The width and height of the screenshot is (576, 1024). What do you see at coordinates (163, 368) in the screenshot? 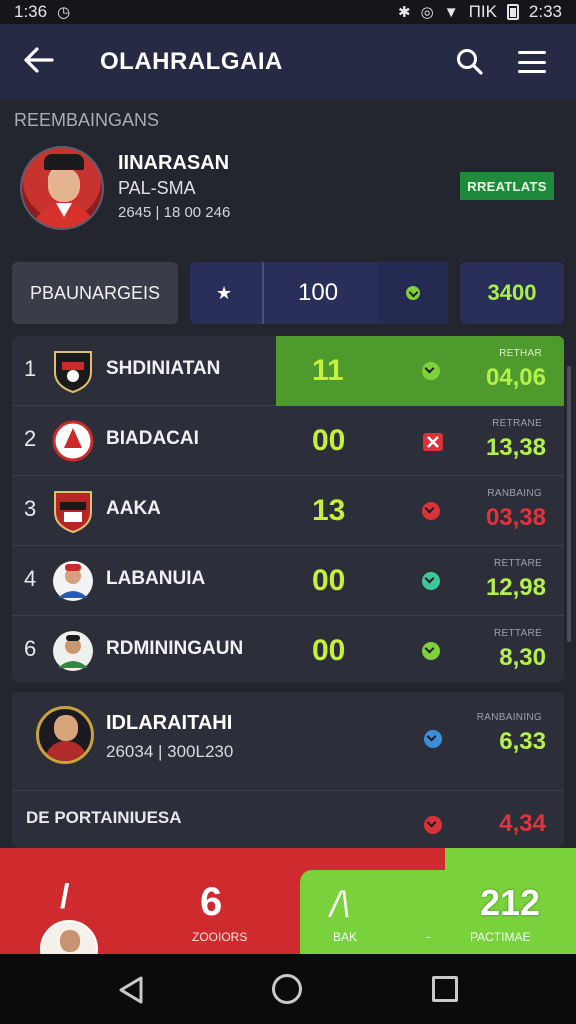
I see `team-name: SHDINIATAN` at bounding box center [163, 368].